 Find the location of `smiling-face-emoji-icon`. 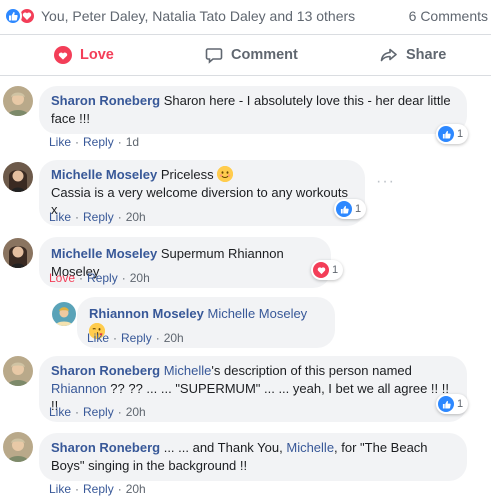

smiling-face-emoji-icon is located at coordinates (225, 174).